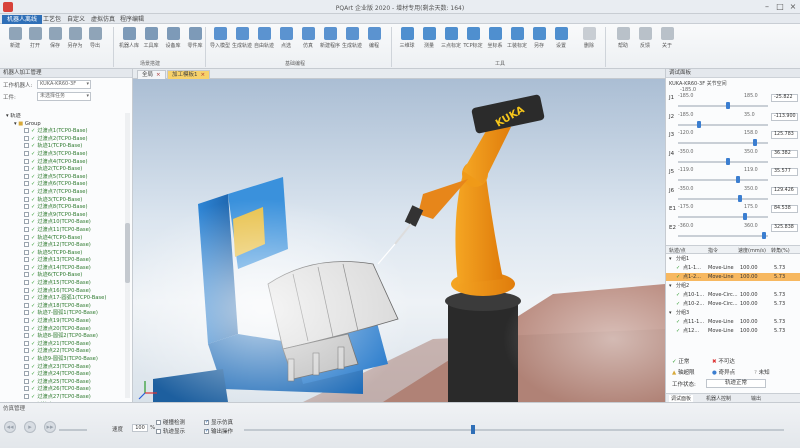 The image size is (800, 448). Describe the element at coordinates (62, 117) in the screenshot. I see `tree-root: ▾ 轨迹` at that location.